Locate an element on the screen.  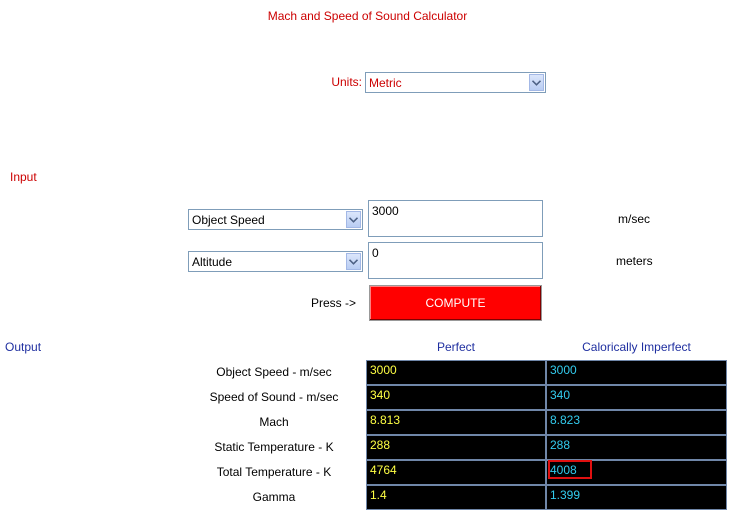
altitude-select-value: Altitude is located at coordinates (212, 261).